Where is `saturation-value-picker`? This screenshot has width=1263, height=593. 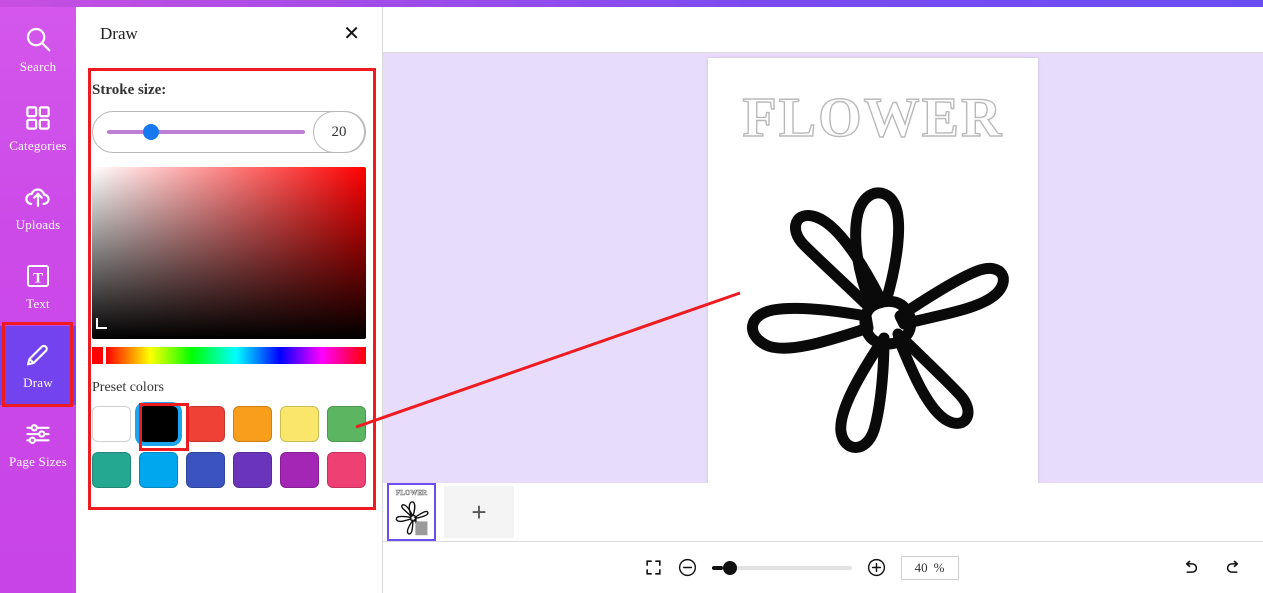 saturation-value-picker is located at coordinates (229, 253).